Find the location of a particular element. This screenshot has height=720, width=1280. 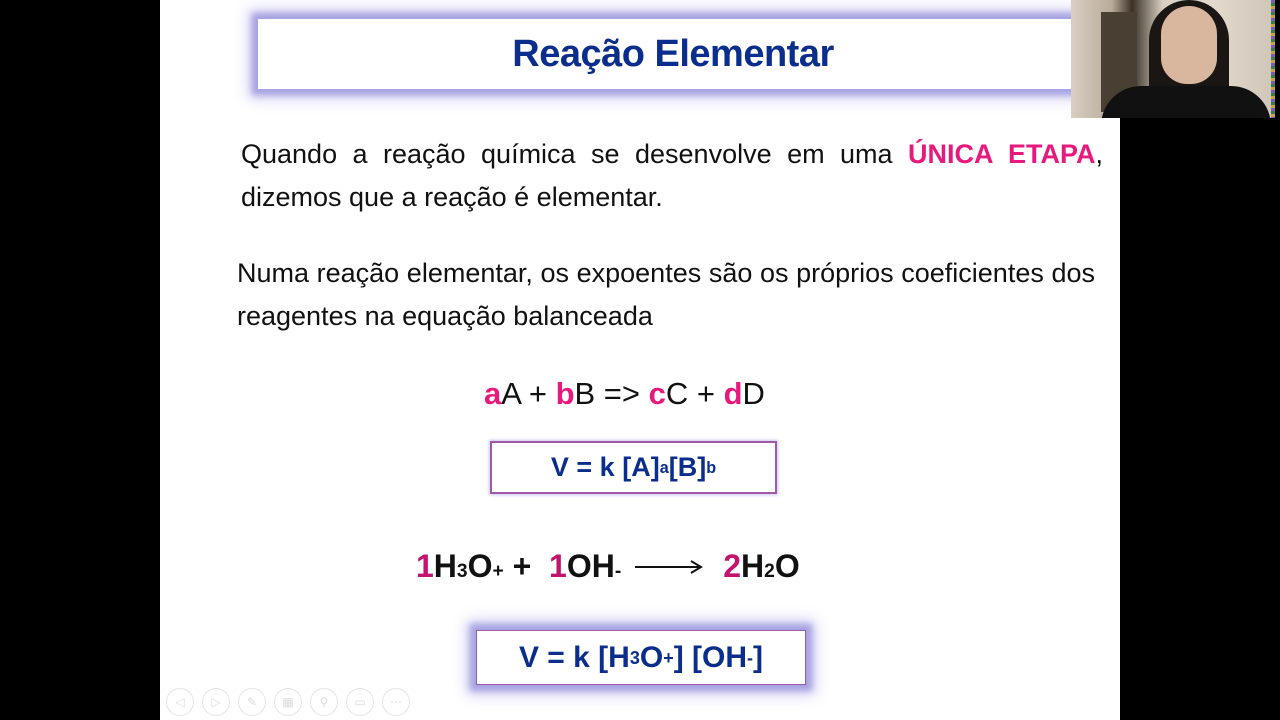

pen-tool-button: ✎ is located at coordinates (252, 702).